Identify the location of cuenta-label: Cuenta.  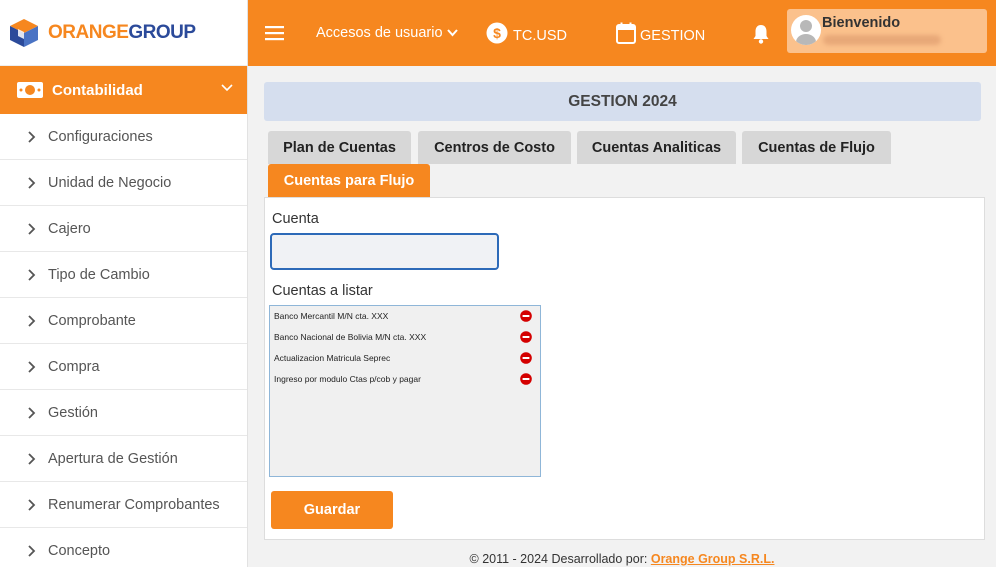
(295, 219).